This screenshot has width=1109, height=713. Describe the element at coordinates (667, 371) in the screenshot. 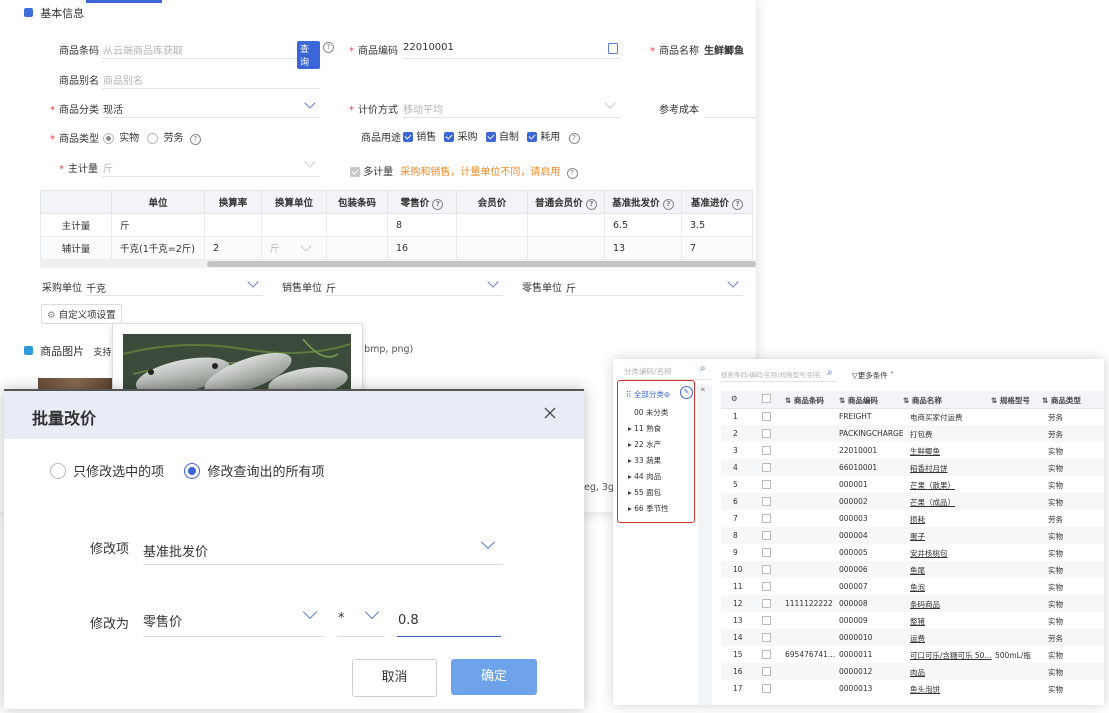

I see `tree-search-input: 分类编码/名称` at that location.